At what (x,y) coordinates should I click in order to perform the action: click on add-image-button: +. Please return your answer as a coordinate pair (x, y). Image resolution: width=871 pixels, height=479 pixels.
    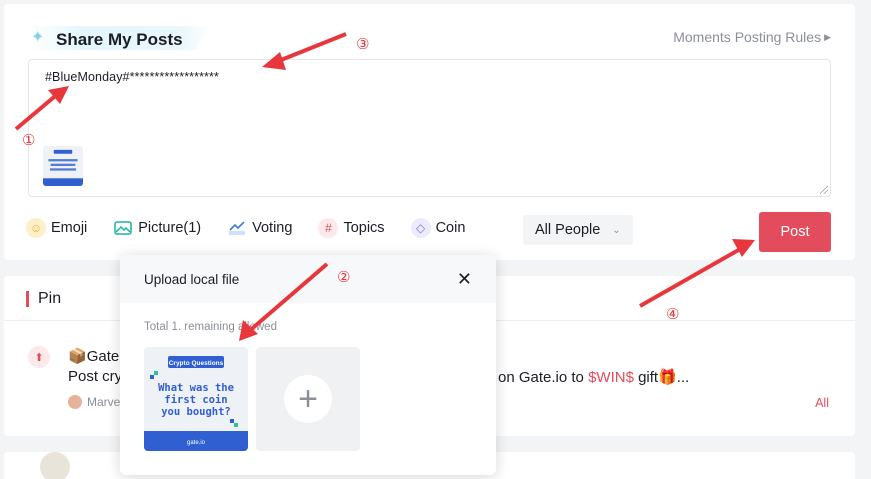
    Looking at the image, I should click on (308, 399).